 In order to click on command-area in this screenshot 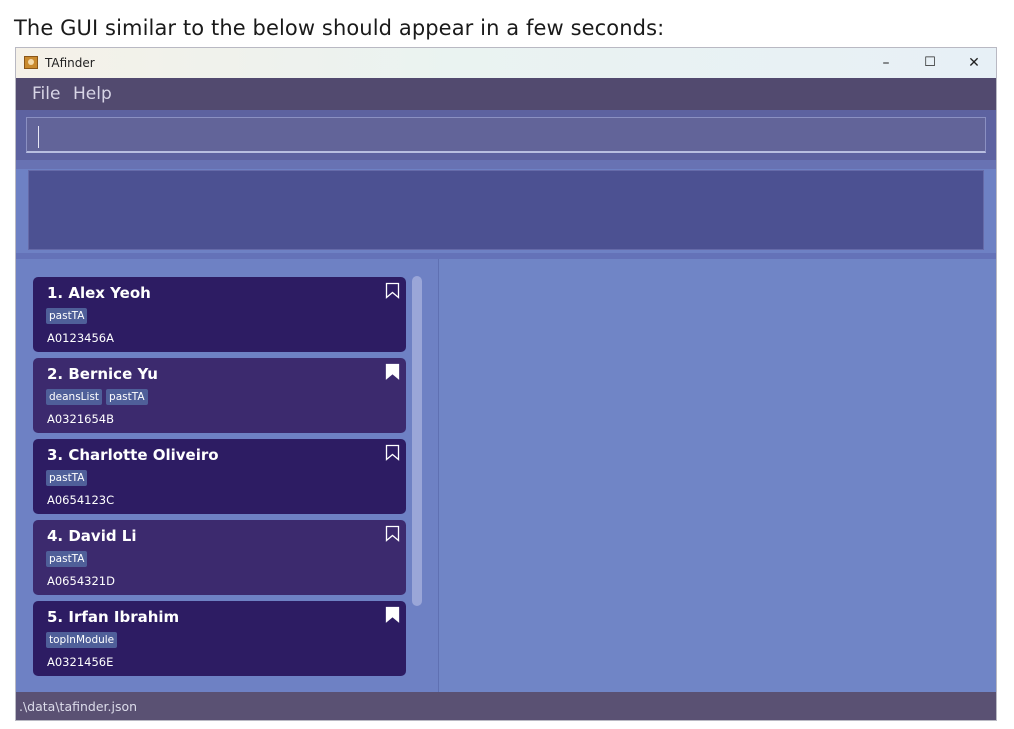, I will do `click(506, 135)`.